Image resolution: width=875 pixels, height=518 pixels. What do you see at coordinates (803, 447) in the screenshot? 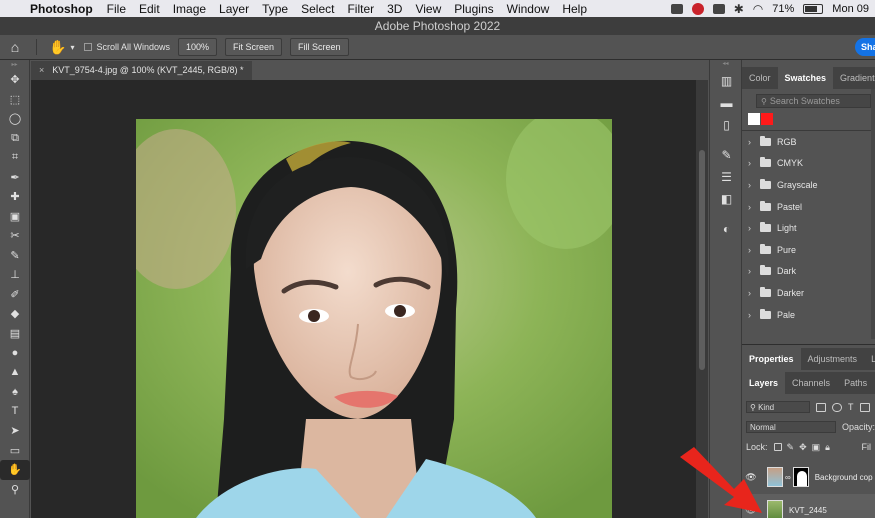
I see `lock-position-icon: ✥` at bounding box center [803, 447].